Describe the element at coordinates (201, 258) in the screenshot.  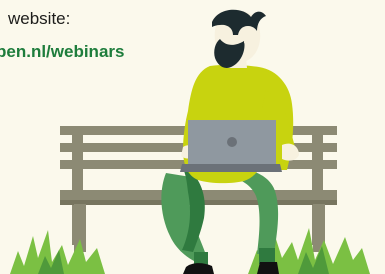
I see `left-sock` at that location.